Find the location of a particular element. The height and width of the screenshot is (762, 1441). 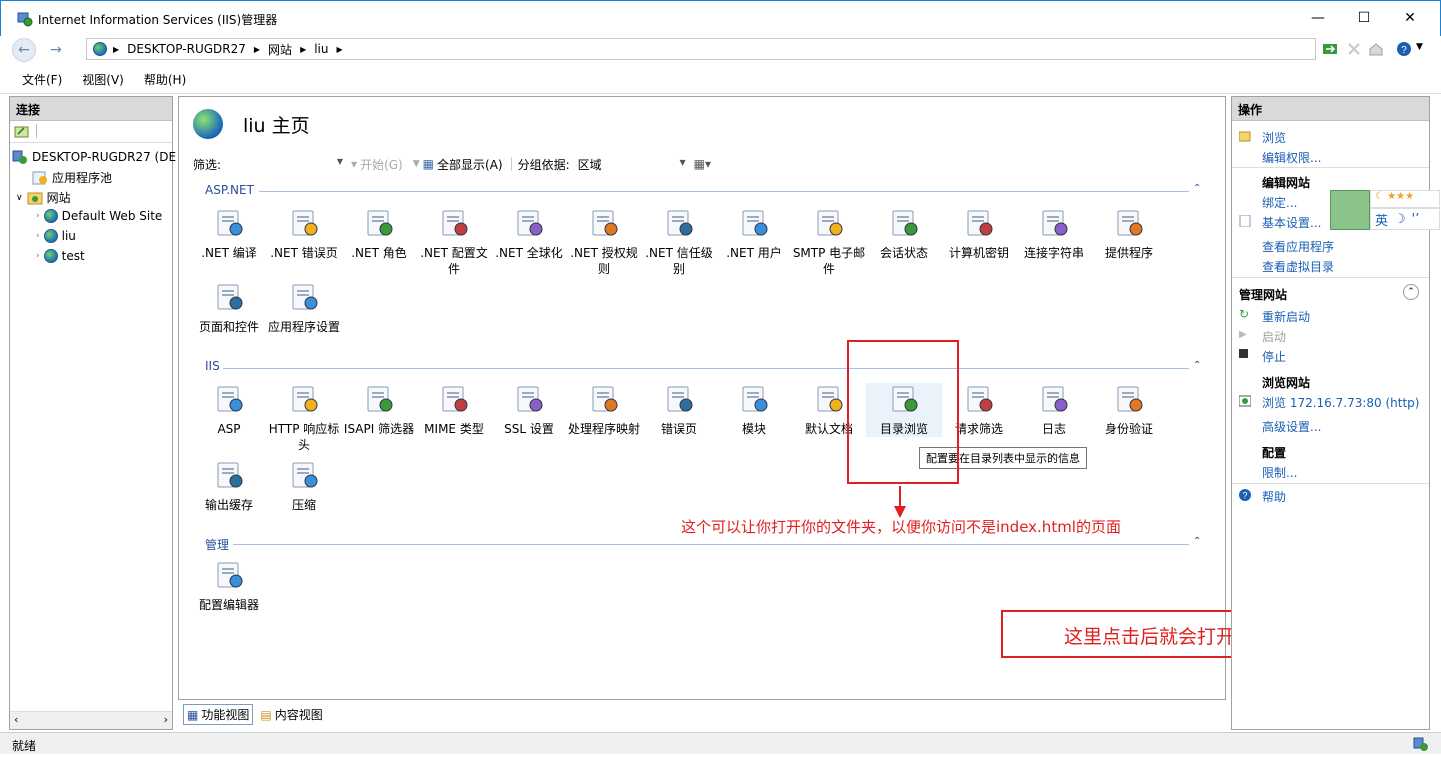

iis-feature-tile-7: 模块 is located at coordinates (754, 410).